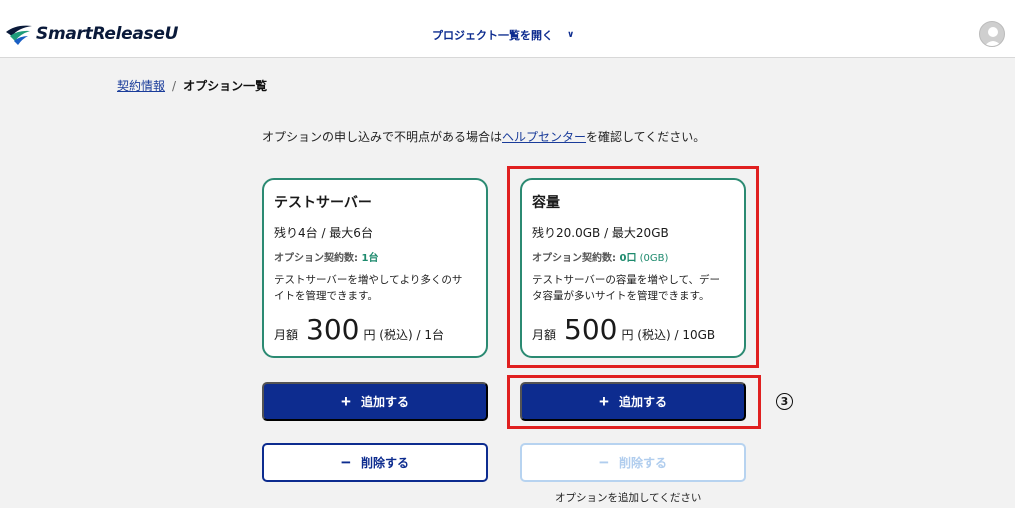  What do you see at coordinates (484, 137) in the screenshot?
I see `intro-text: オプションの申し込みで不明点がある場合はヘルプセンターを確認してください。` at bounding box center [484, 137].